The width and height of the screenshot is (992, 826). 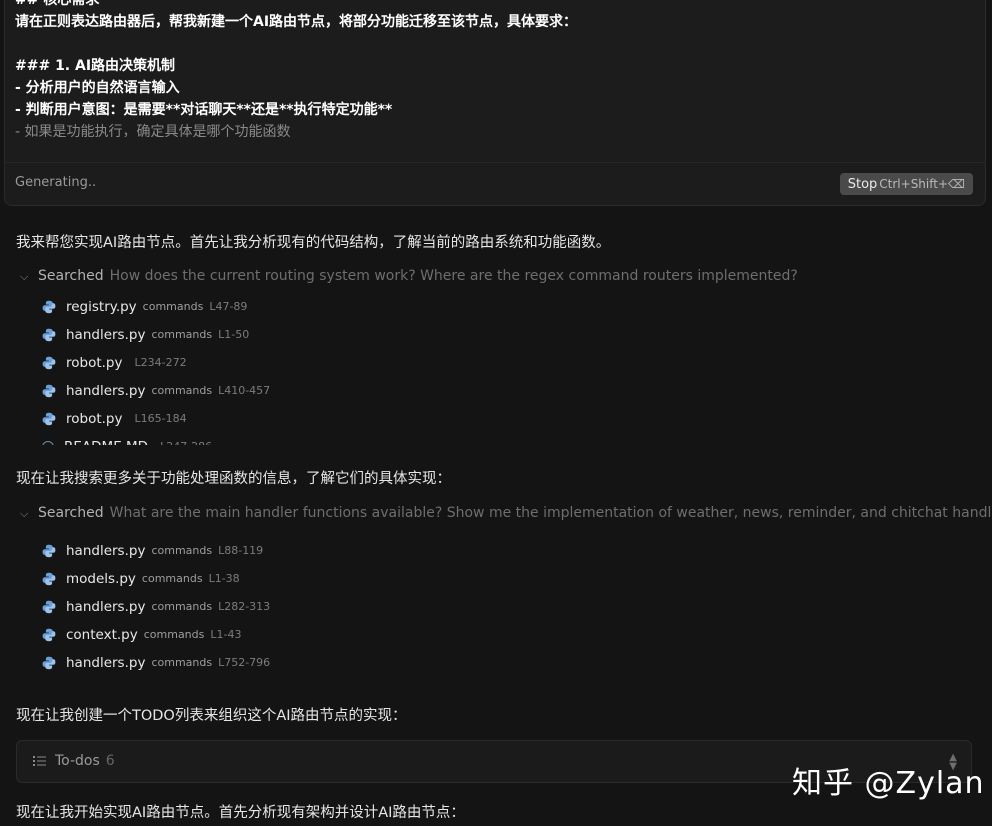 I want to click on file-name: context.py, so click(x=102, y=635).